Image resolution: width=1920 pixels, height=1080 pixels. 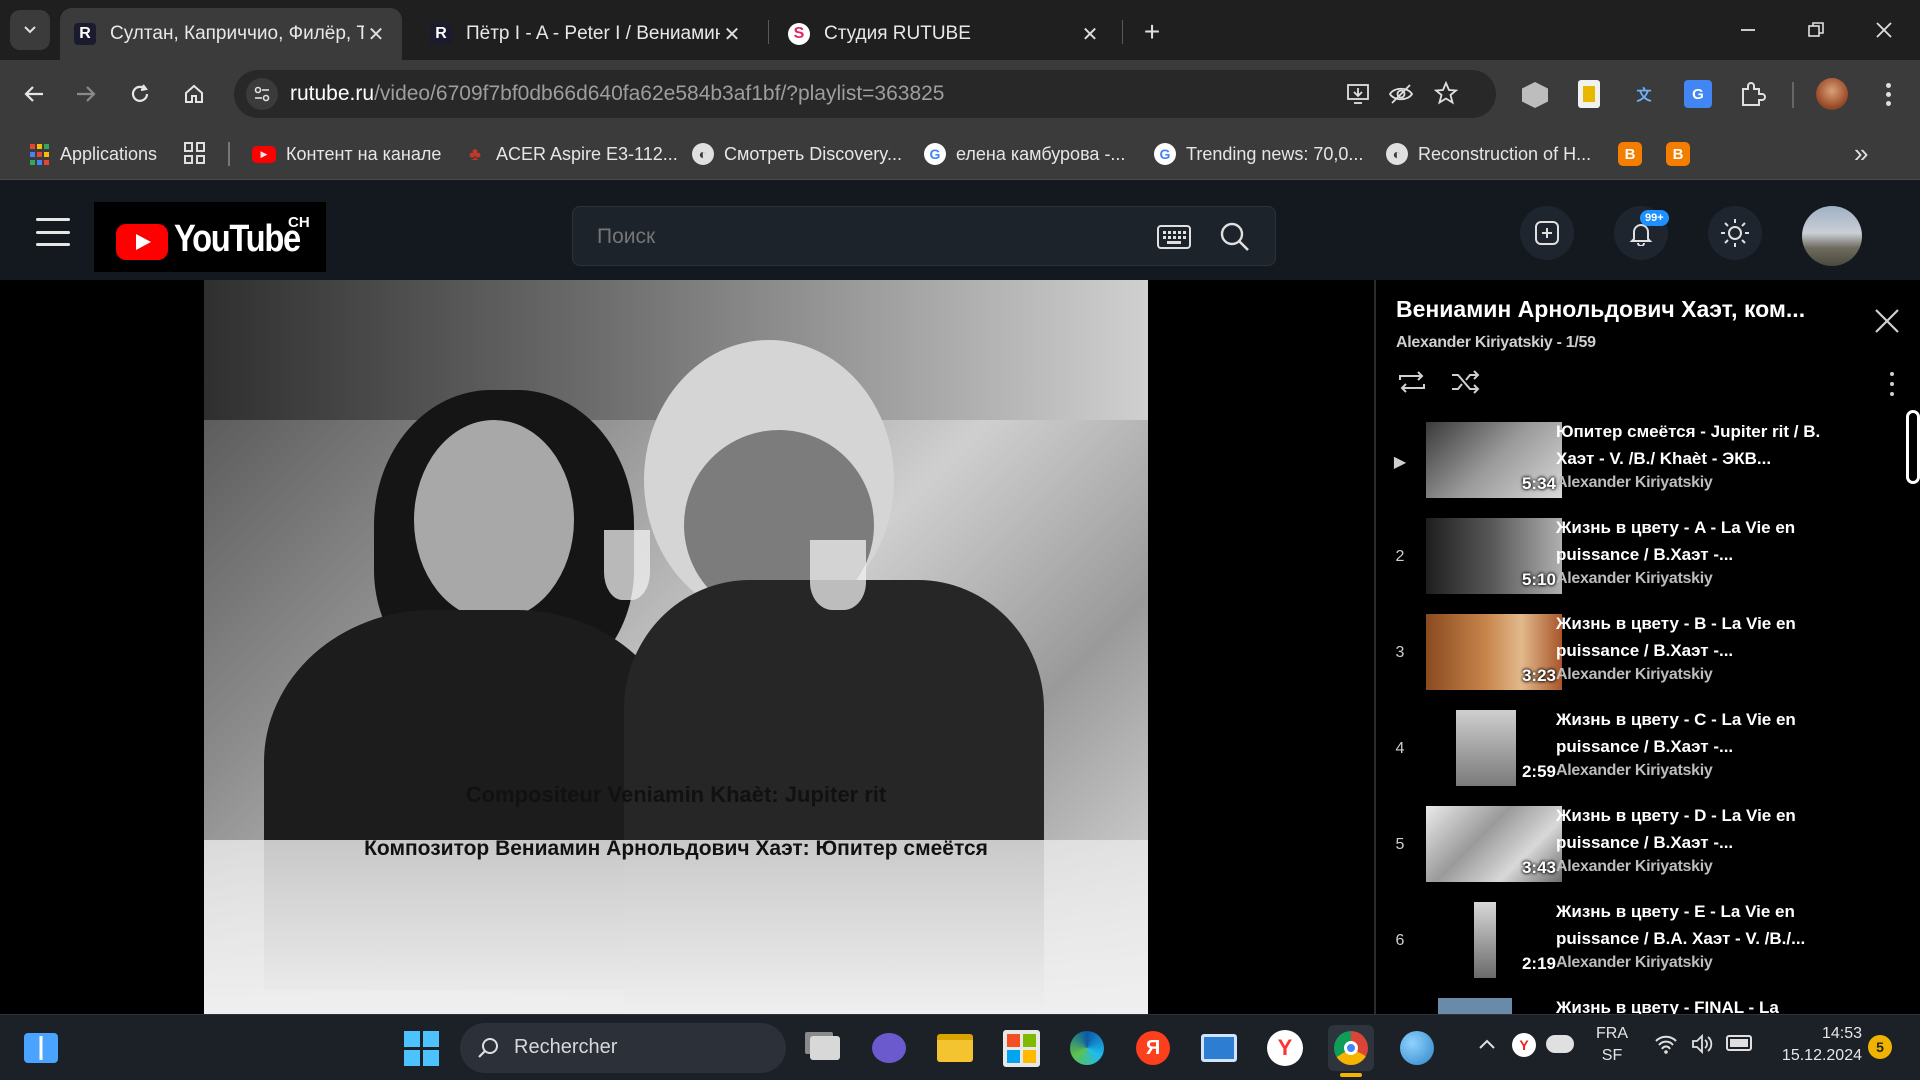 What do you see at coordinates (1887, 323) in the screenshot?
I see `close-playlist-button` at bounding box center [1887, 323].